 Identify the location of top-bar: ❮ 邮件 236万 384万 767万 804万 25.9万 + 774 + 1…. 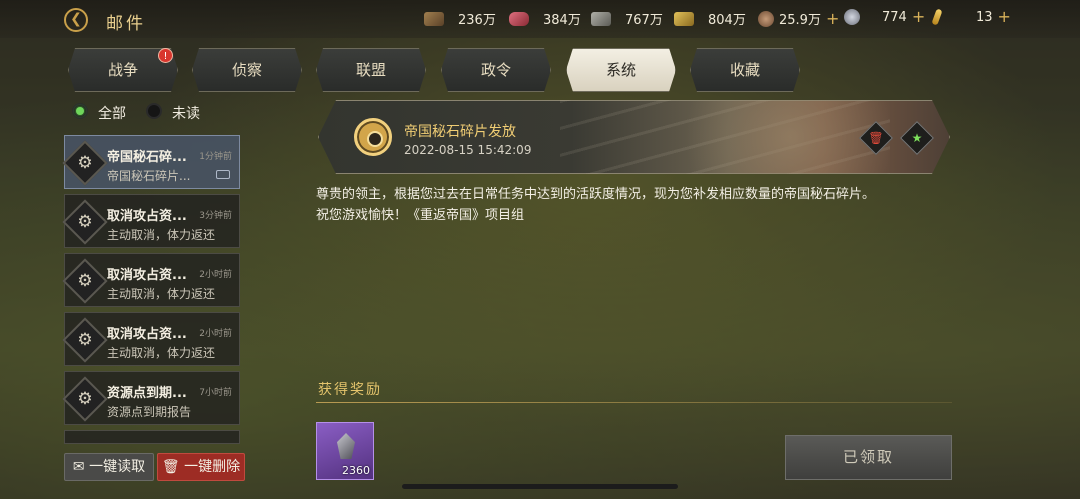
(540, 19).